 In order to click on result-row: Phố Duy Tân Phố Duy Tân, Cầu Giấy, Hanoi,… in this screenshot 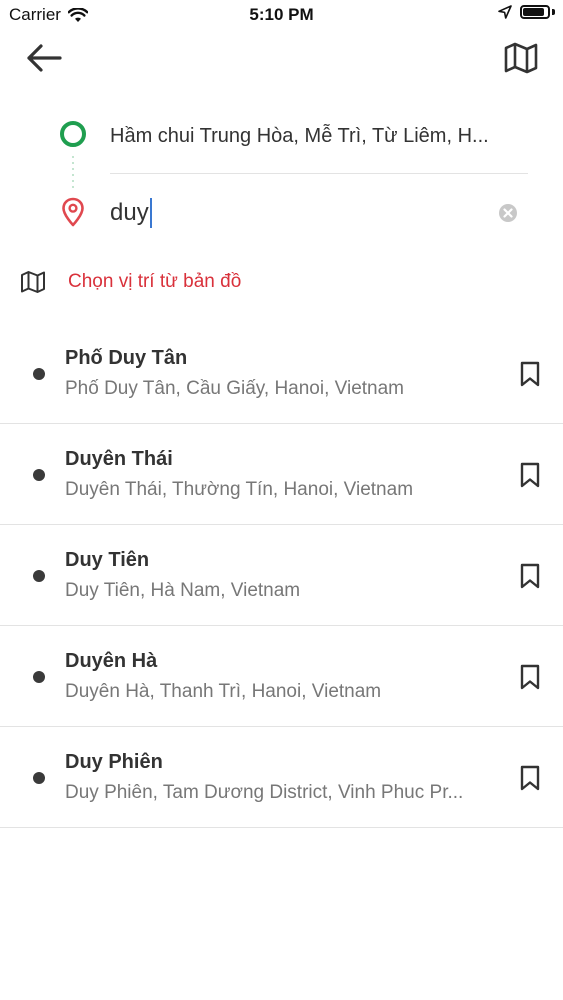, I will do `click(281, 373)`.